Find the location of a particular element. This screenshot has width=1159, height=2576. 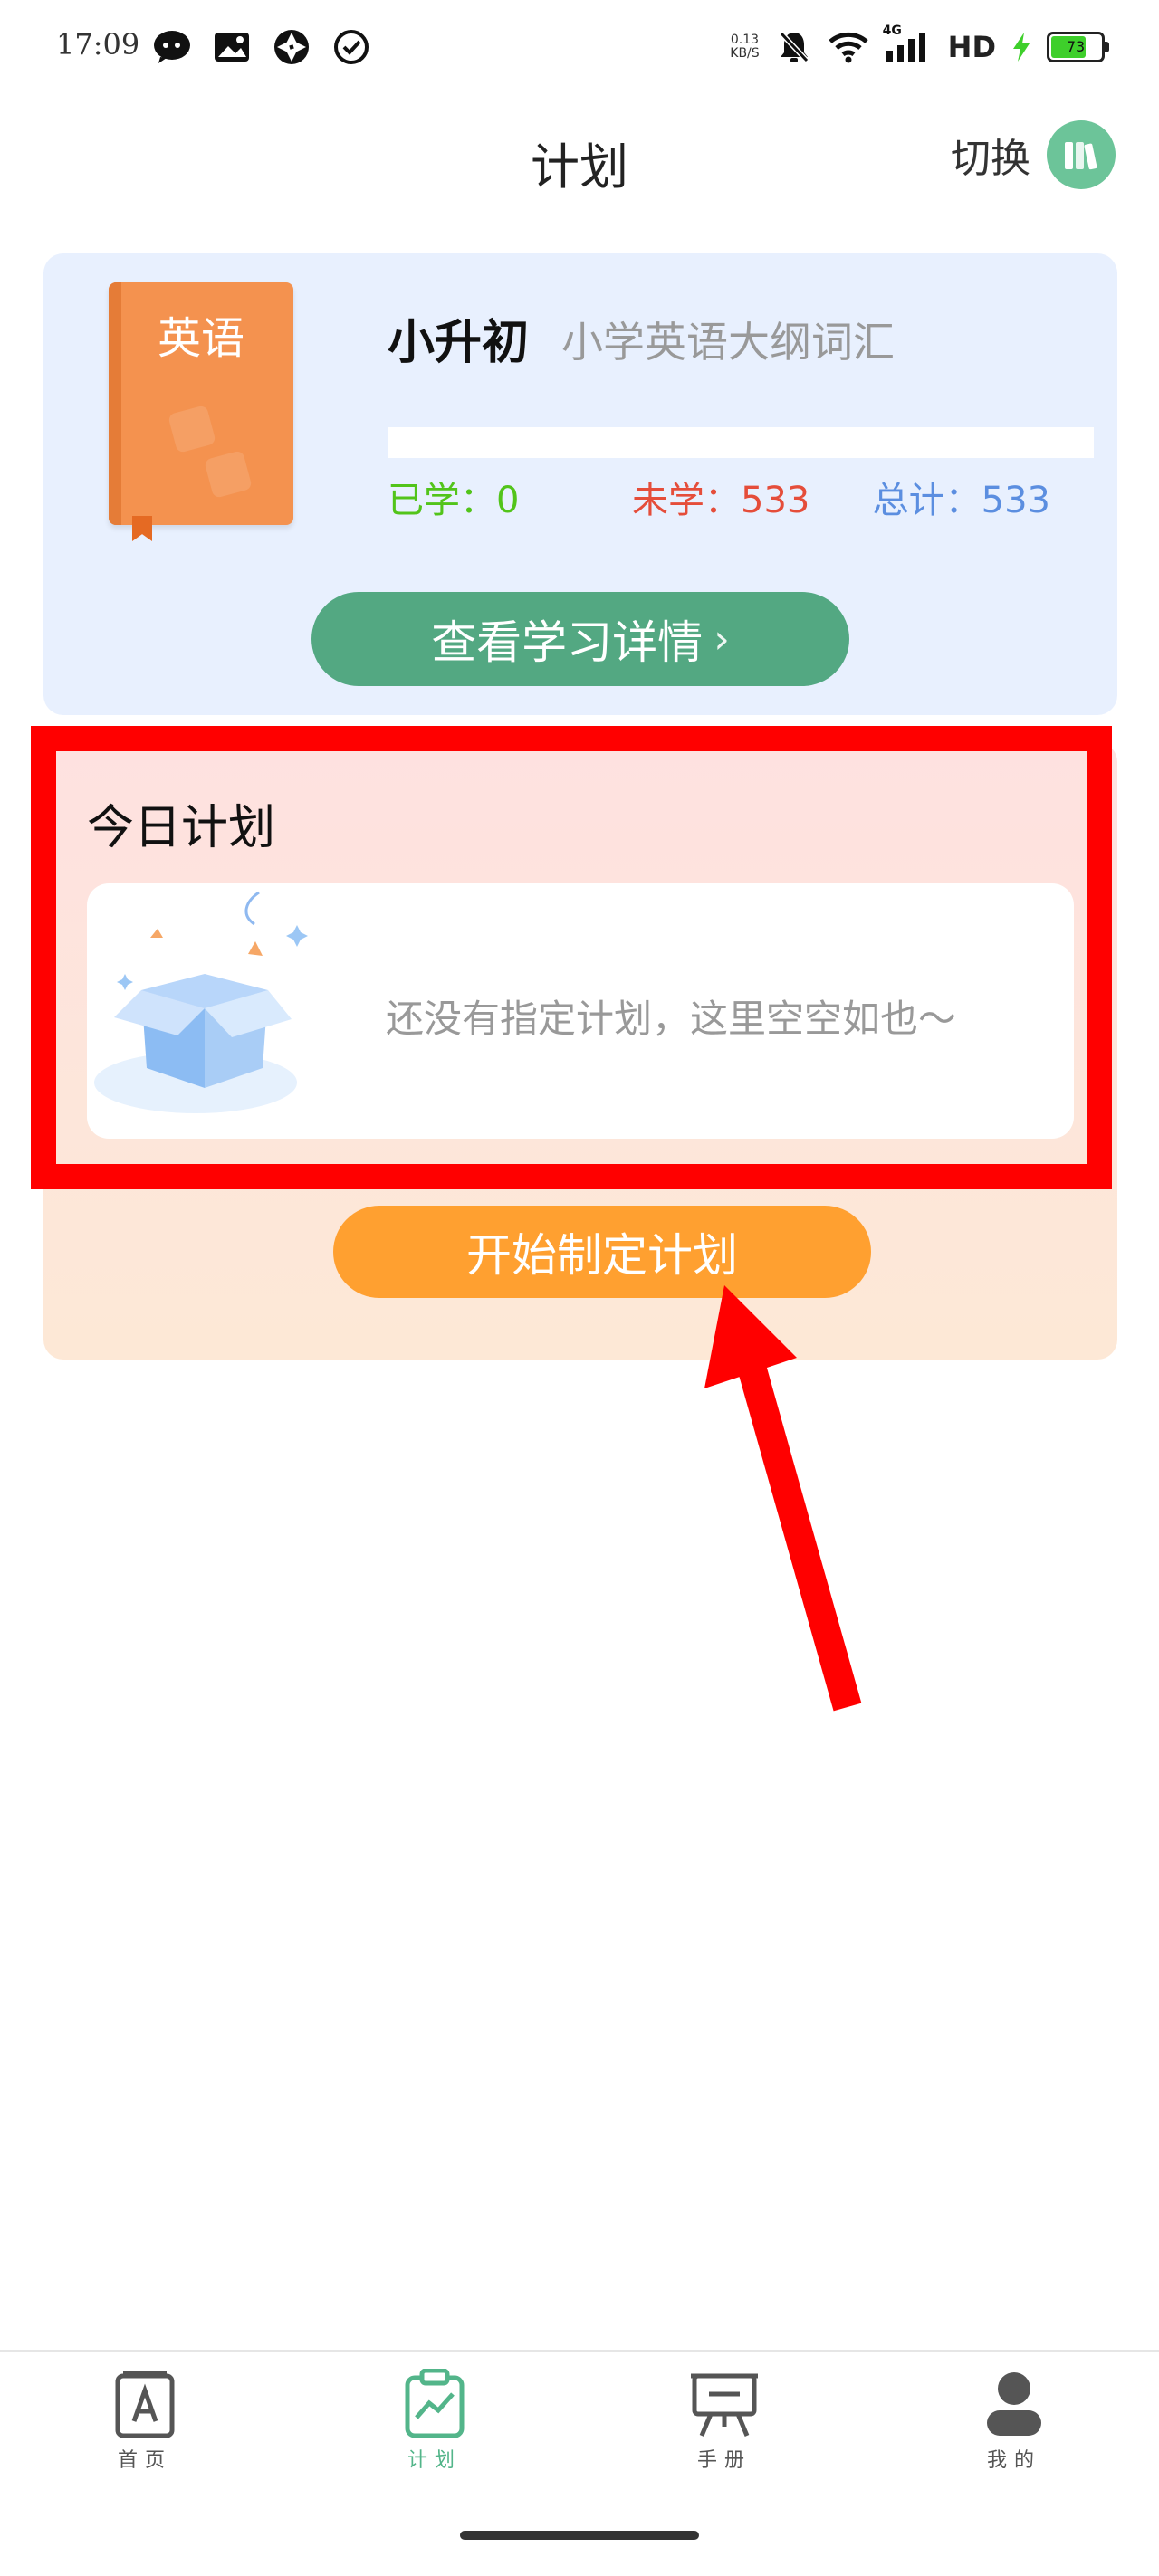

net-speed: 0.13 KB/S is located at coordinates (744, 47).